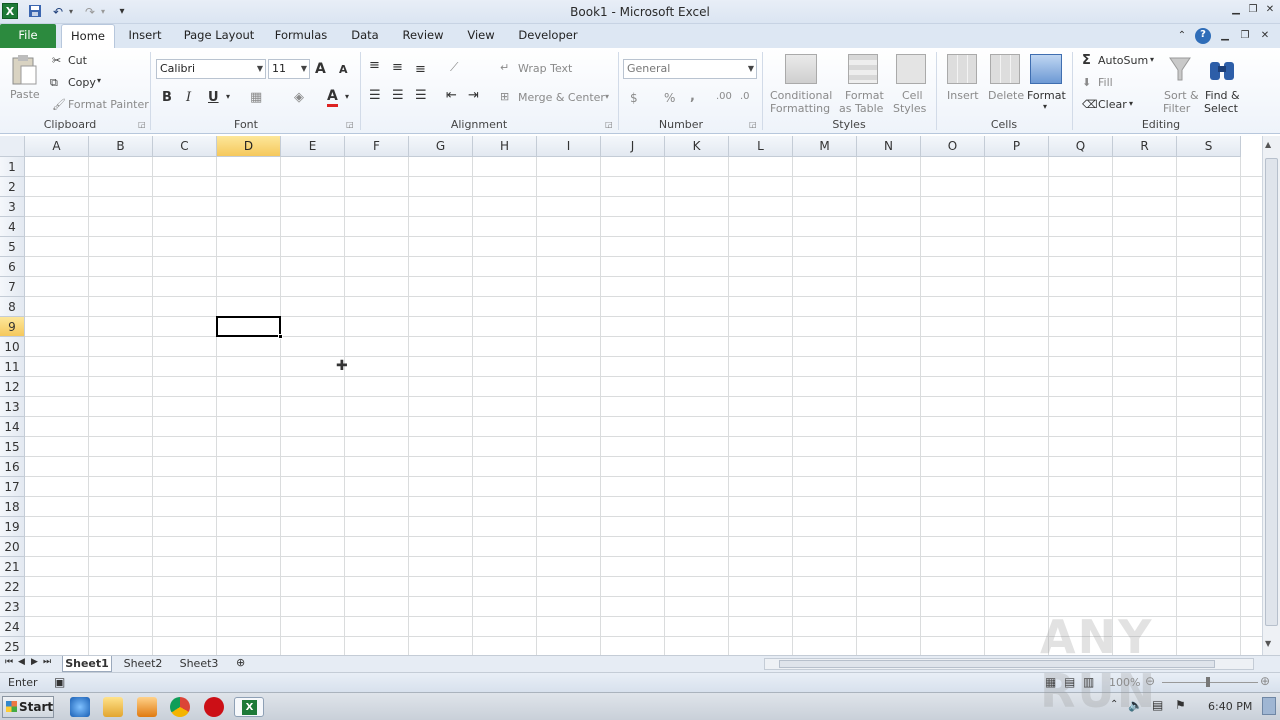  What do you see at coordinates (1221, 108) in the screenshot?
I see `find-select-label2: Select` at bounding box center [1221, 108].